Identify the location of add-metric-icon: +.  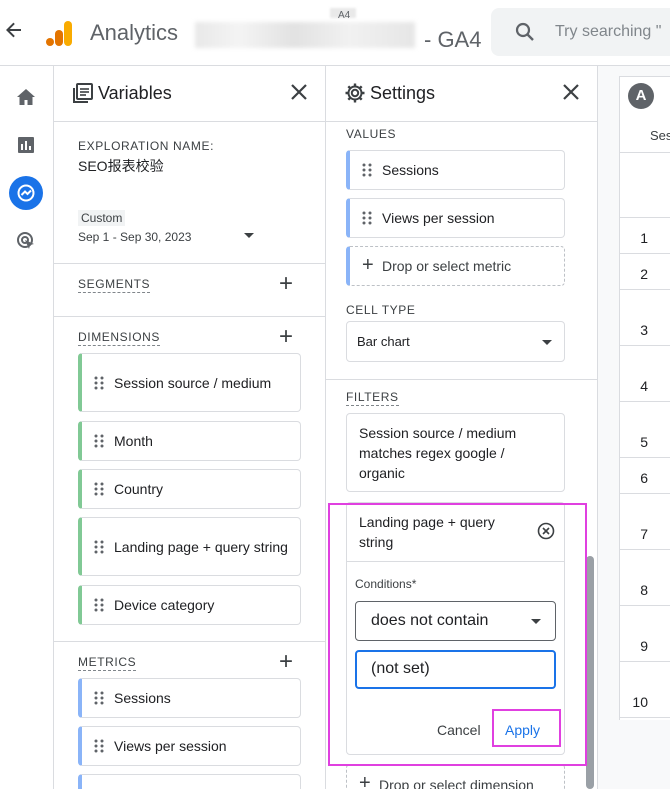
(286, 662).